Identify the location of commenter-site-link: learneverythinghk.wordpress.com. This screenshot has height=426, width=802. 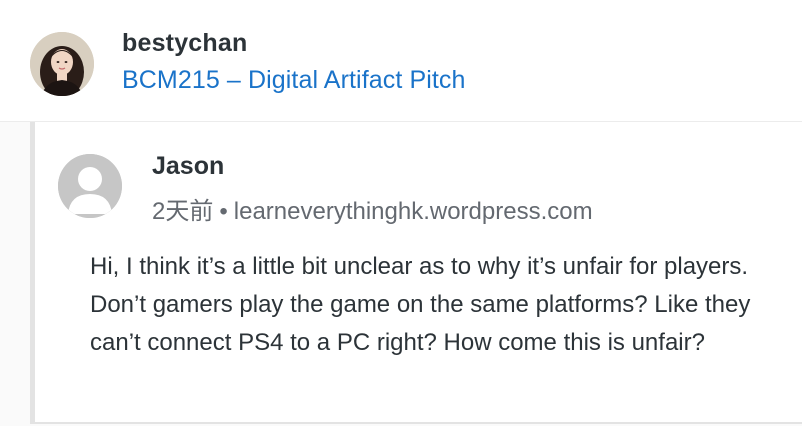
(413, 211).